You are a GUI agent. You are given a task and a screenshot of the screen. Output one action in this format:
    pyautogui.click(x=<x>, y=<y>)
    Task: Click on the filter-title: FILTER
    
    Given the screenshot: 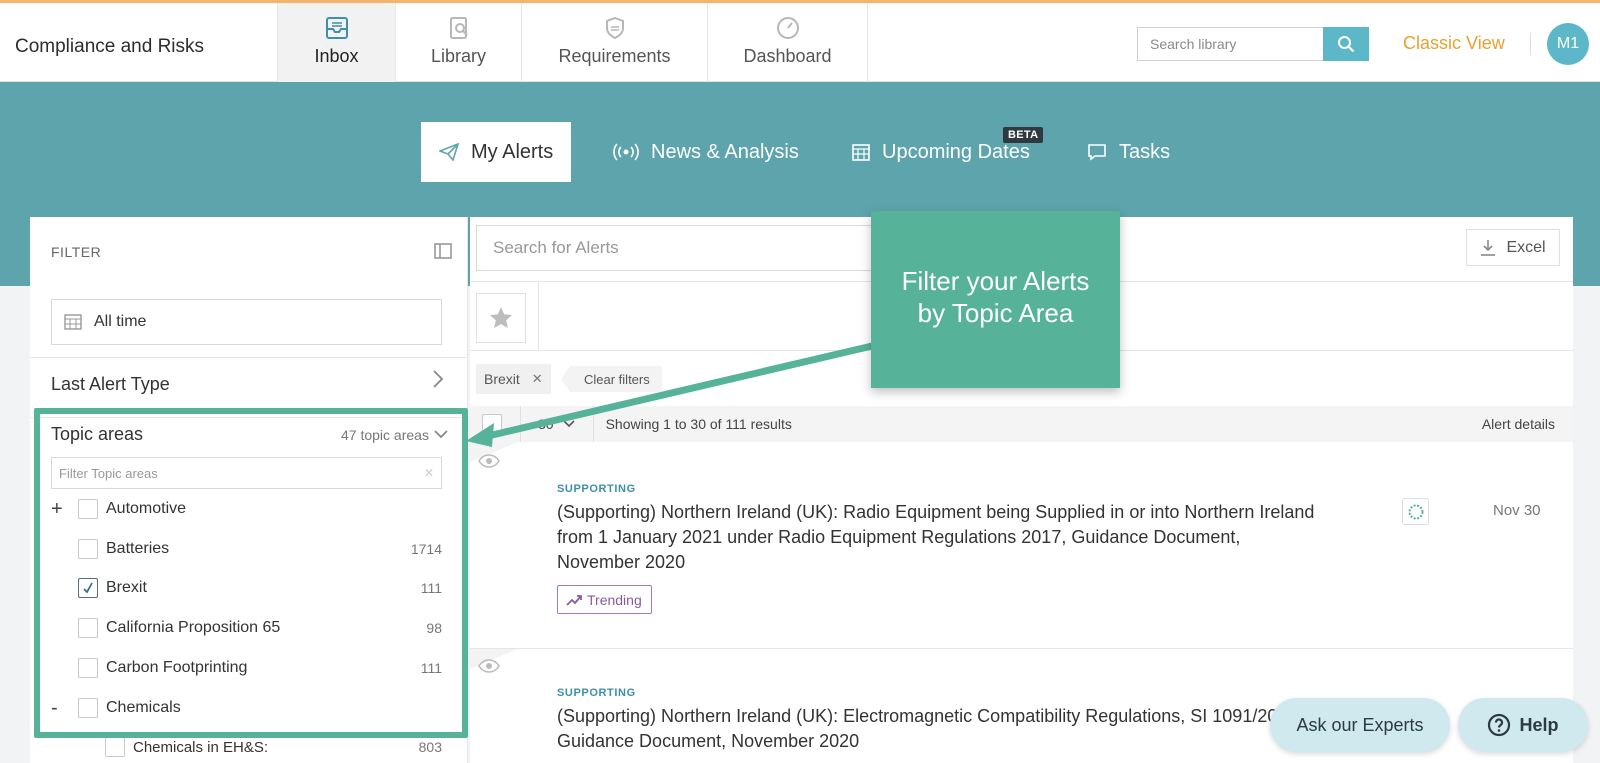 What is the action you would take?
    pyautogui.click(x=76, y=252)
    